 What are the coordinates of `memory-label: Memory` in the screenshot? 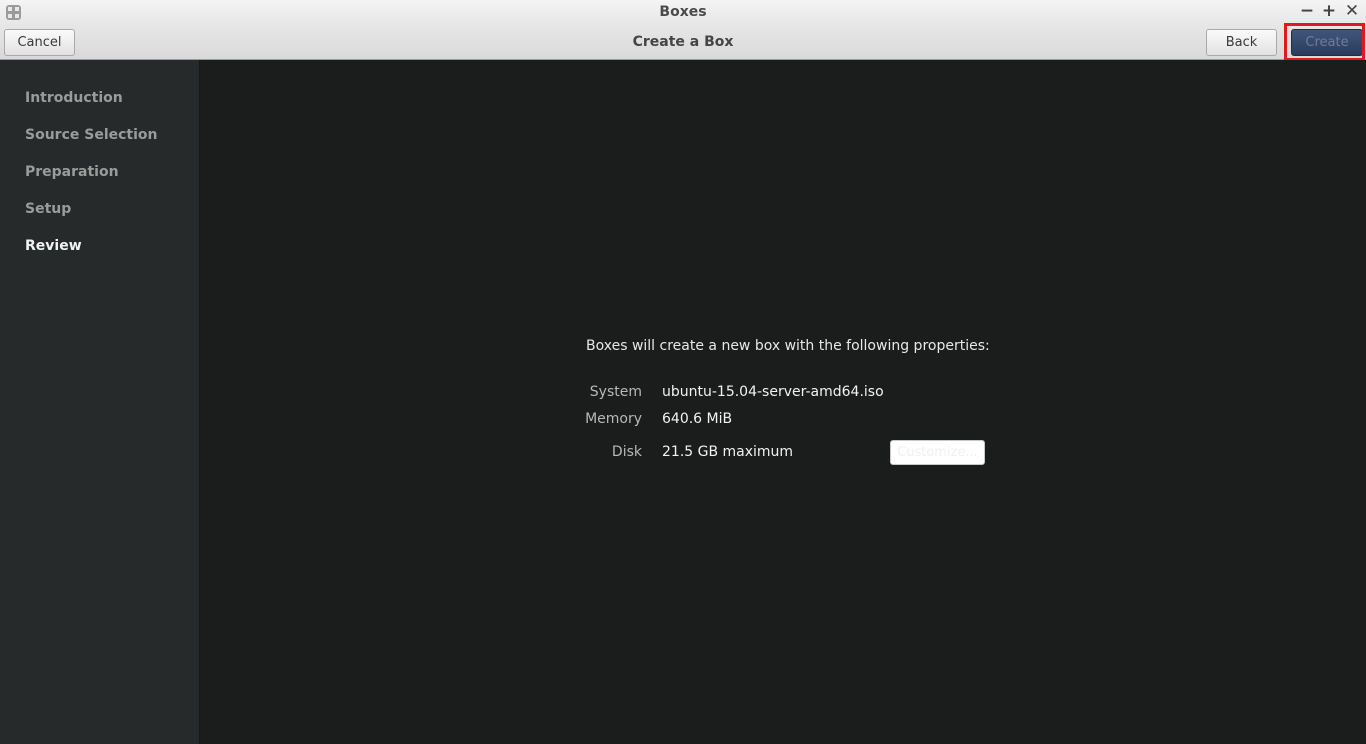 It's located at (613, 419).